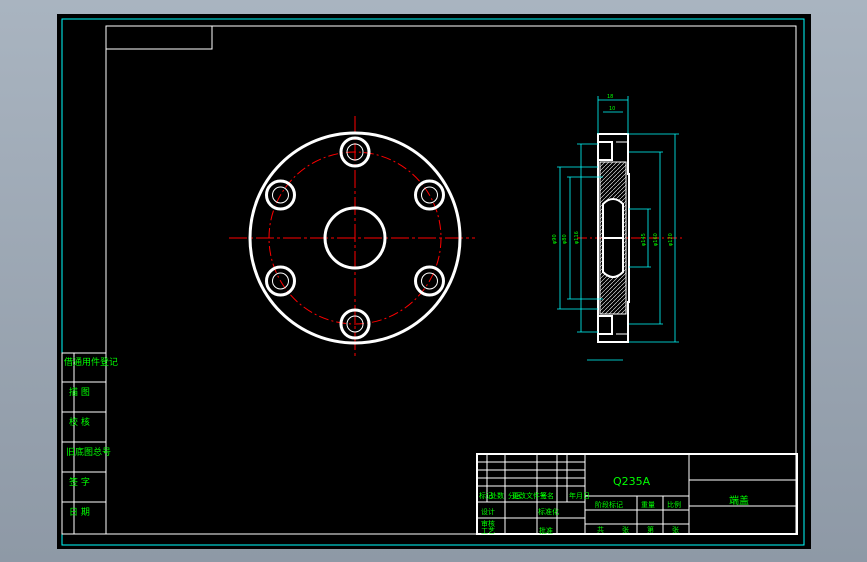 The image size is (867, 562). I want to click on dim-5: φ120, so click(671, 239).